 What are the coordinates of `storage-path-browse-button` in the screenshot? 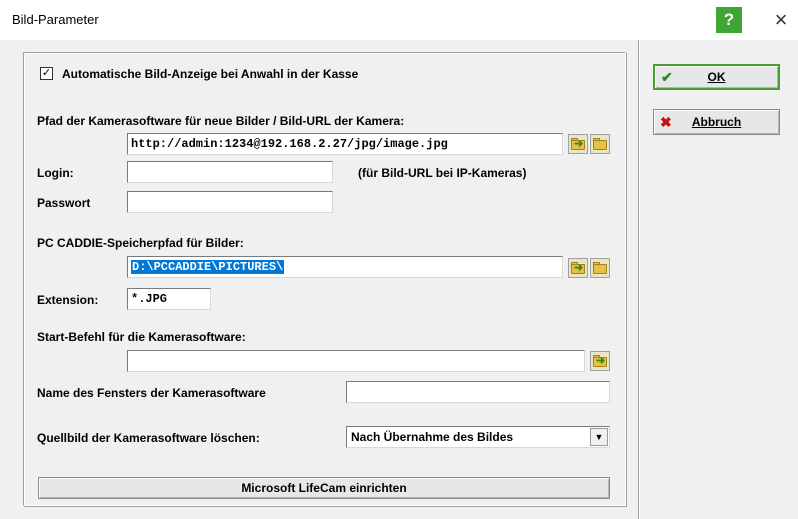 It's located at (600, 268).